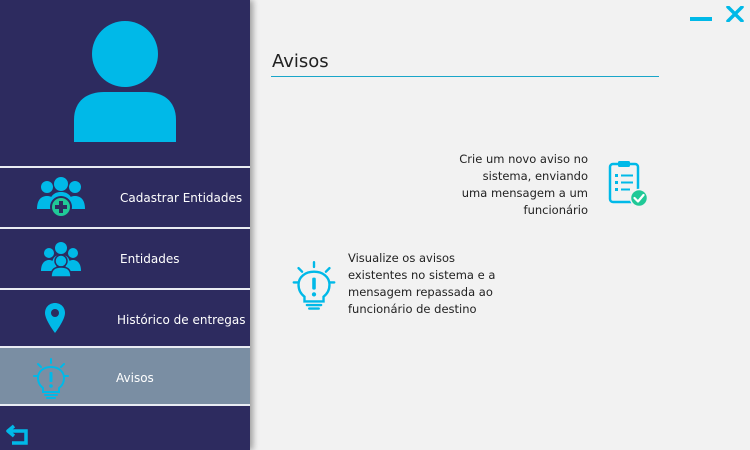 The image size is (750, 450). Describe the element at coordinates (55, 318) in the screenshot. I see `map-pin-icon` at that location.